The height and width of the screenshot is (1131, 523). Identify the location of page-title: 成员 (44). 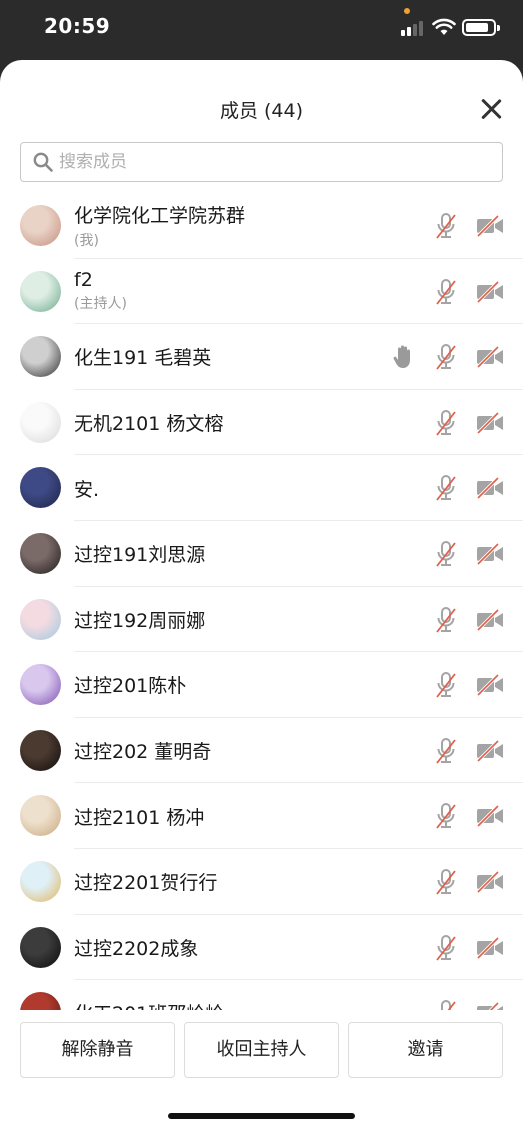
(261, 111).